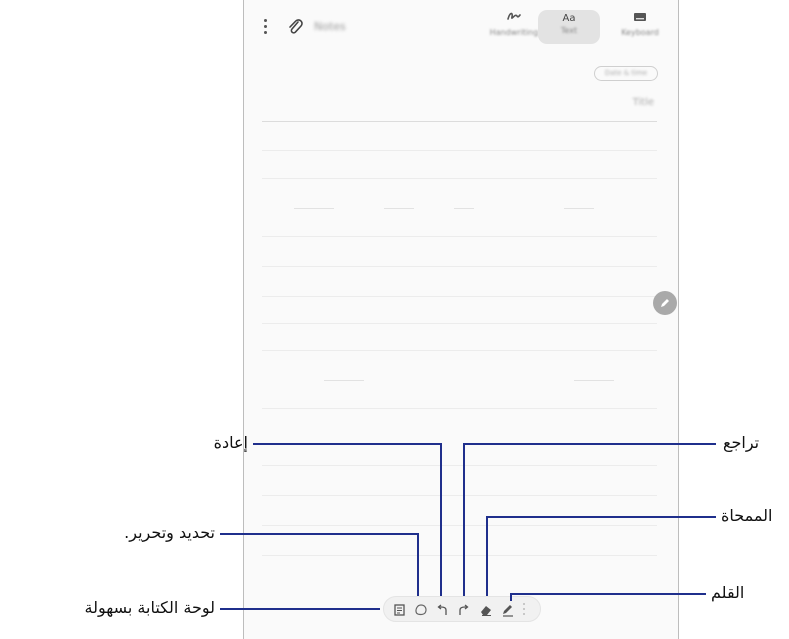 This screenshot has width=789, height=639. Describe the element at coordinates (508, 610) in the screenshot. I see `pen-icon` at that location.